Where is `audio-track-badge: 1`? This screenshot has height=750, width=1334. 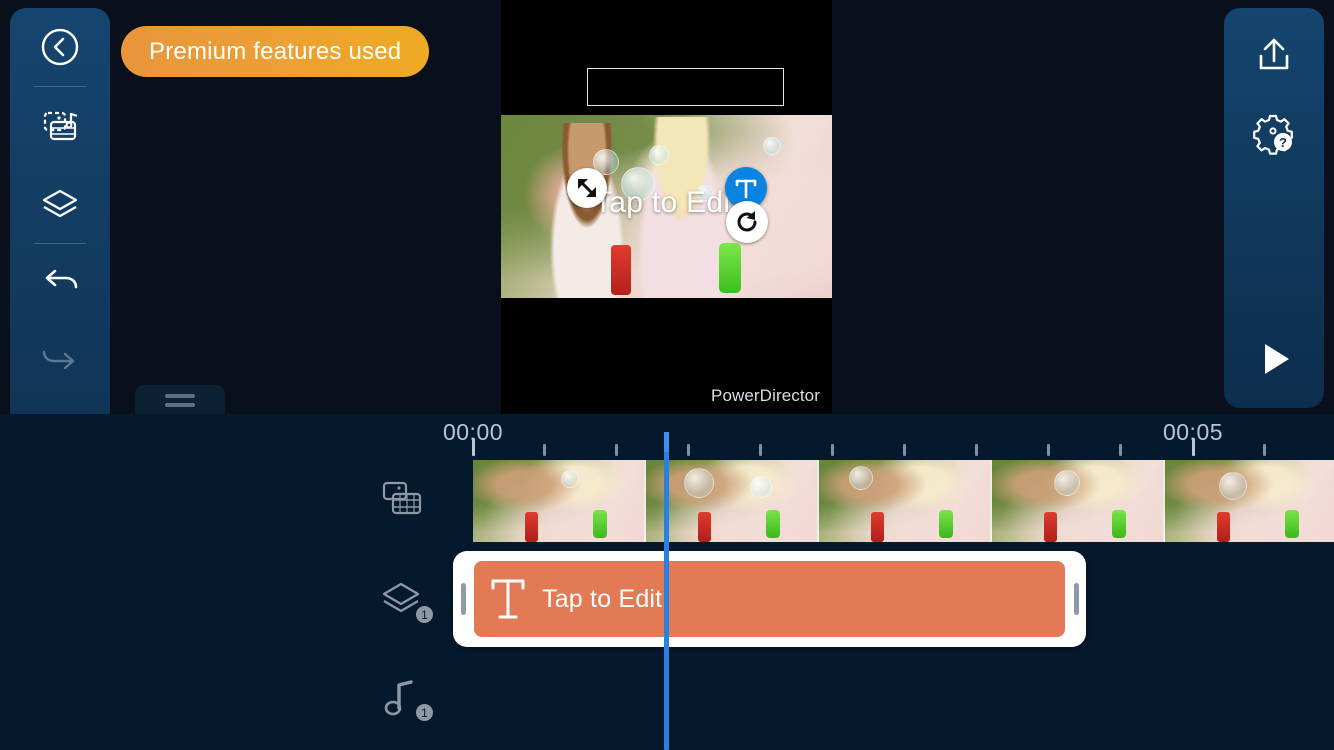
audio-track-badge: 1 is located at coordinates (424, 712).